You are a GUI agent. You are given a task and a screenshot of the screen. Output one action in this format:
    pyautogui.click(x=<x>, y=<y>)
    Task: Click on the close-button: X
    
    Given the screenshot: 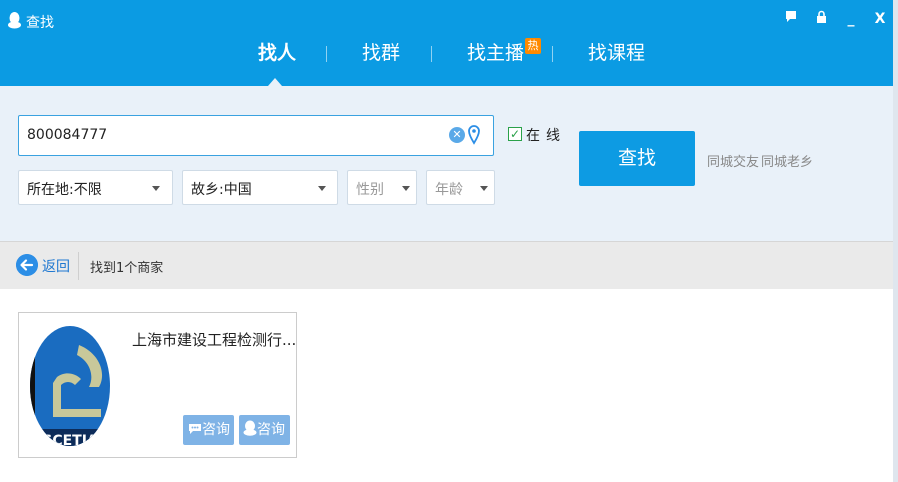 What is the action you would take?
    pyautogui.click(x=880, y=19)
    